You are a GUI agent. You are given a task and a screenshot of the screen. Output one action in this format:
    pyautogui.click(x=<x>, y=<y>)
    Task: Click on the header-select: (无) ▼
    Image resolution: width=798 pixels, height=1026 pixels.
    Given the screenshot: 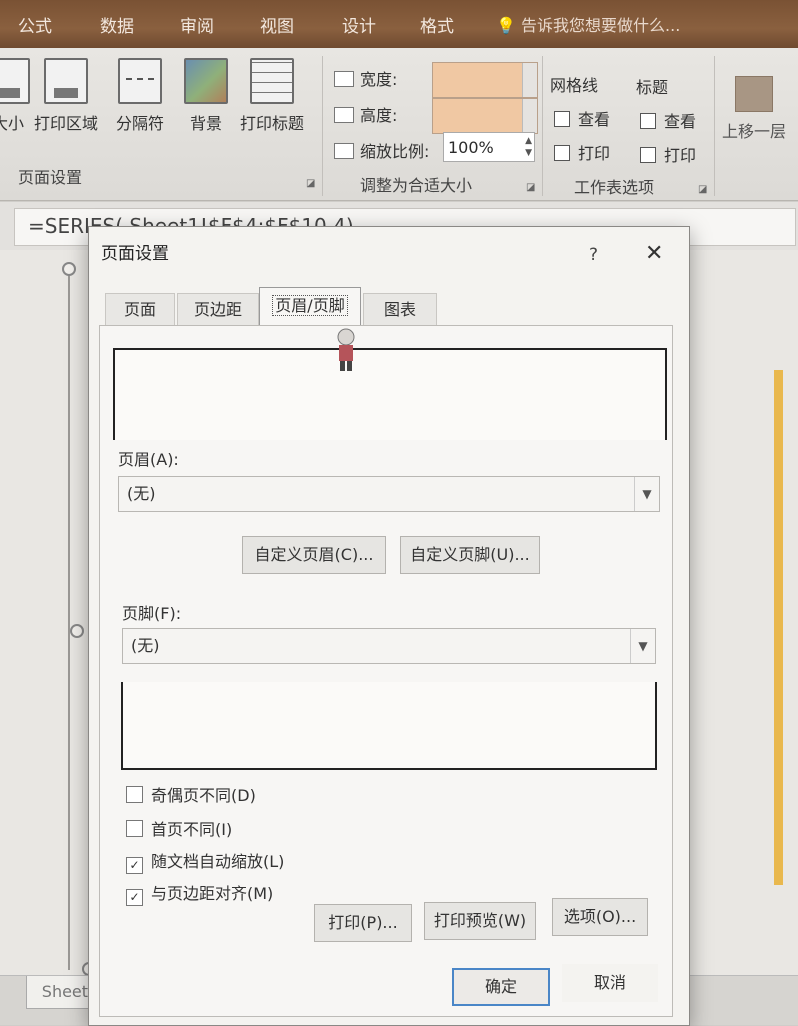 What is the action you would take?
    pyautogui.click(x=389, y=494)
    